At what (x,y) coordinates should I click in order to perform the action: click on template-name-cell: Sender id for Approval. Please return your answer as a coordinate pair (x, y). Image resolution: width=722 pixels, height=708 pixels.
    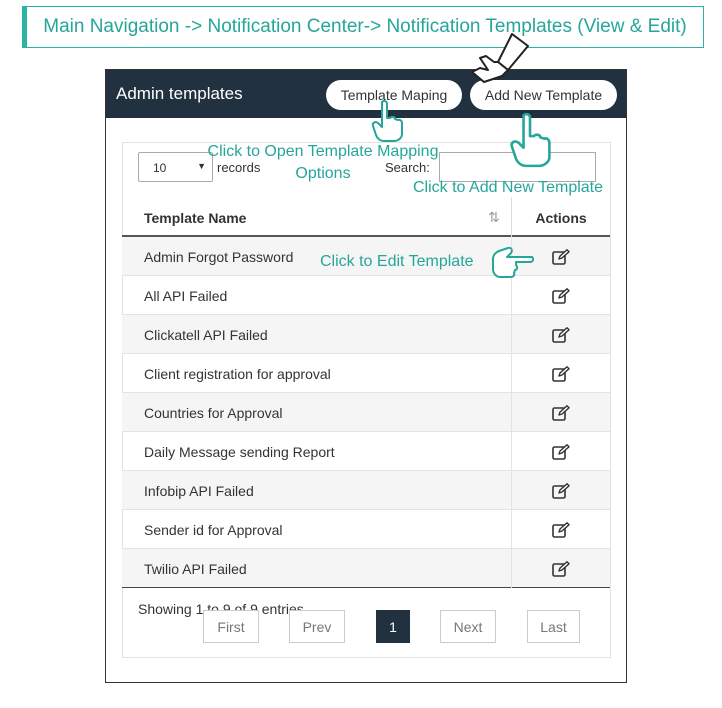
    Looking at the image, I should click on (213, 530).